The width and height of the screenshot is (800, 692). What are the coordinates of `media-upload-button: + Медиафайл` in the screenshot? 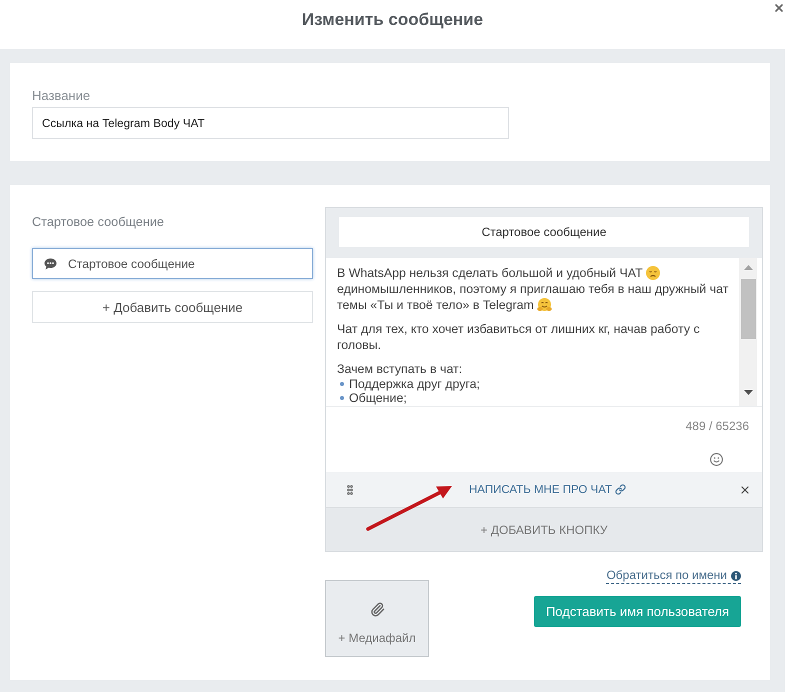 It's located at (377, 618).